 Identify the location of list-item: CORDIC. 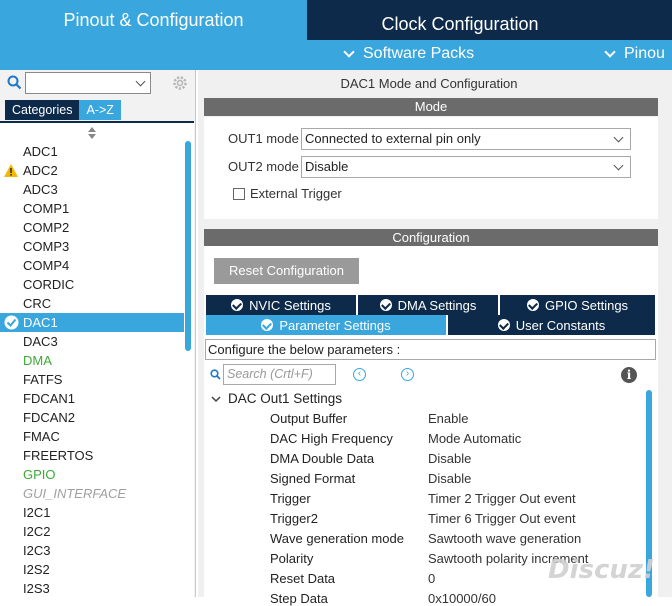
(92, 284).